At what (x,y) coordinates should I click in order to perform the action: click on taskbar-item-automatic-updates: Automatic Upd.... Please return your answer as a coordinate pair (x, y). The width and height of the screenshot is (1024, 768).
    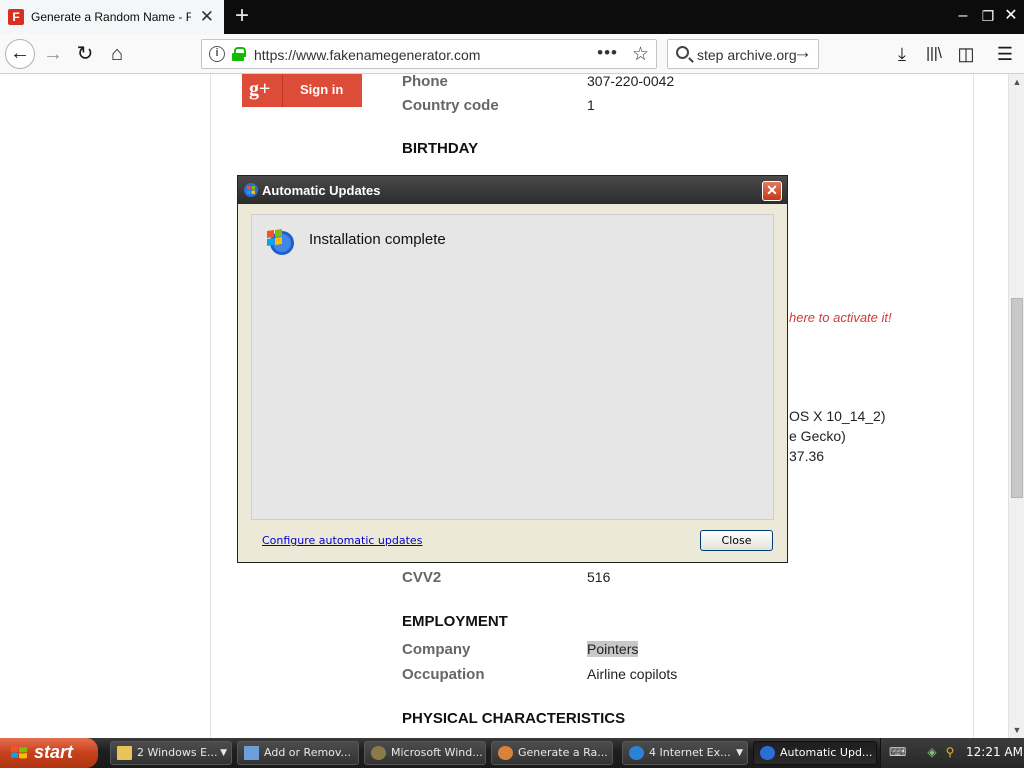
    Looking at the image, I should click on (815, 753).